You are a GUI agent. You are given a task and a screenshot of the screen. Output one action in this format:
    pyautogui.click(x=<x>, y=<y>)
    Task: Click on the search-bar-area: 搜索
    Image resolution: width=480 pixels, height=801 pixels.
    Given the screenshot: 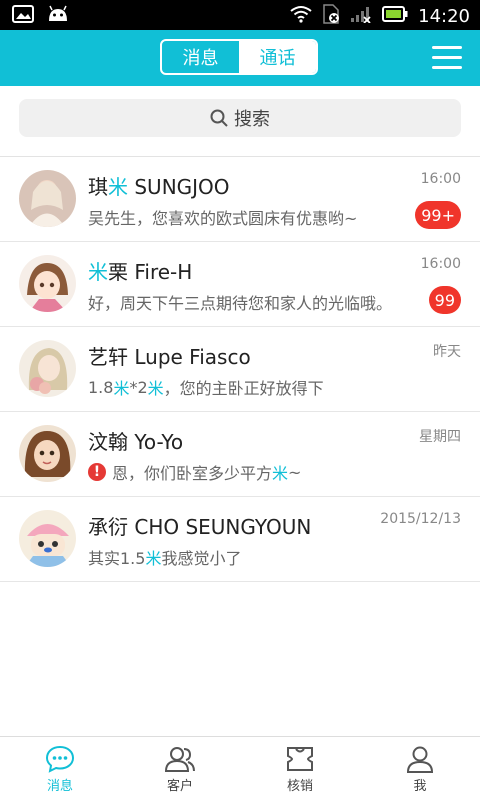 What is the action you would take?
    pyautogui.click(x=240, y=121)
    